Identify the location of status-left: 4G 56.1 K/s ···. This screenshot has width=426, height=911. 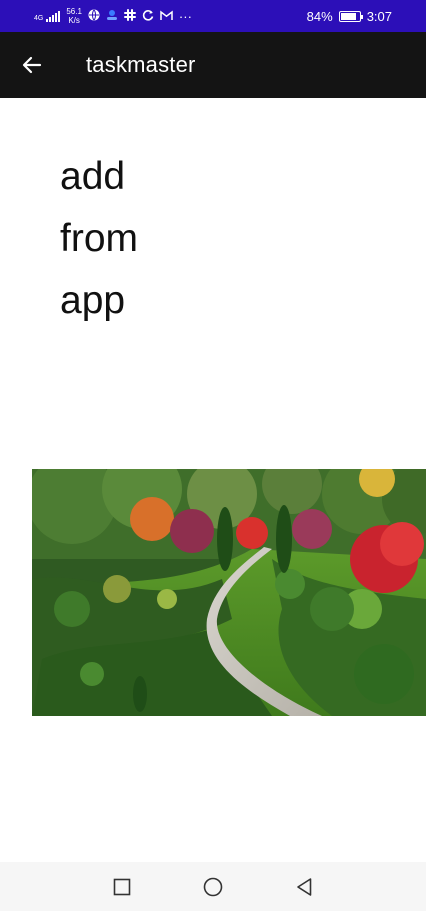
(113, 16).